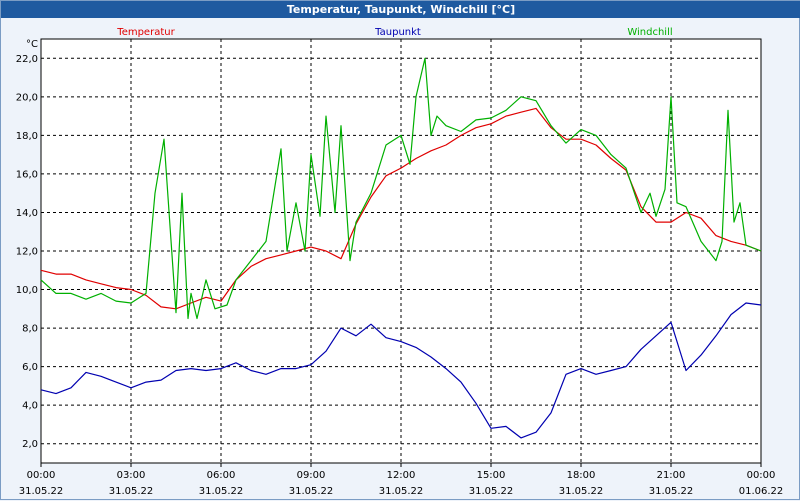 The height and width of the screenshot is (501, 800). What do you see at coordinates (649, 32) in the screenshot?
I see `legend-windchill: Windchill` at bounding box center [649, 32].